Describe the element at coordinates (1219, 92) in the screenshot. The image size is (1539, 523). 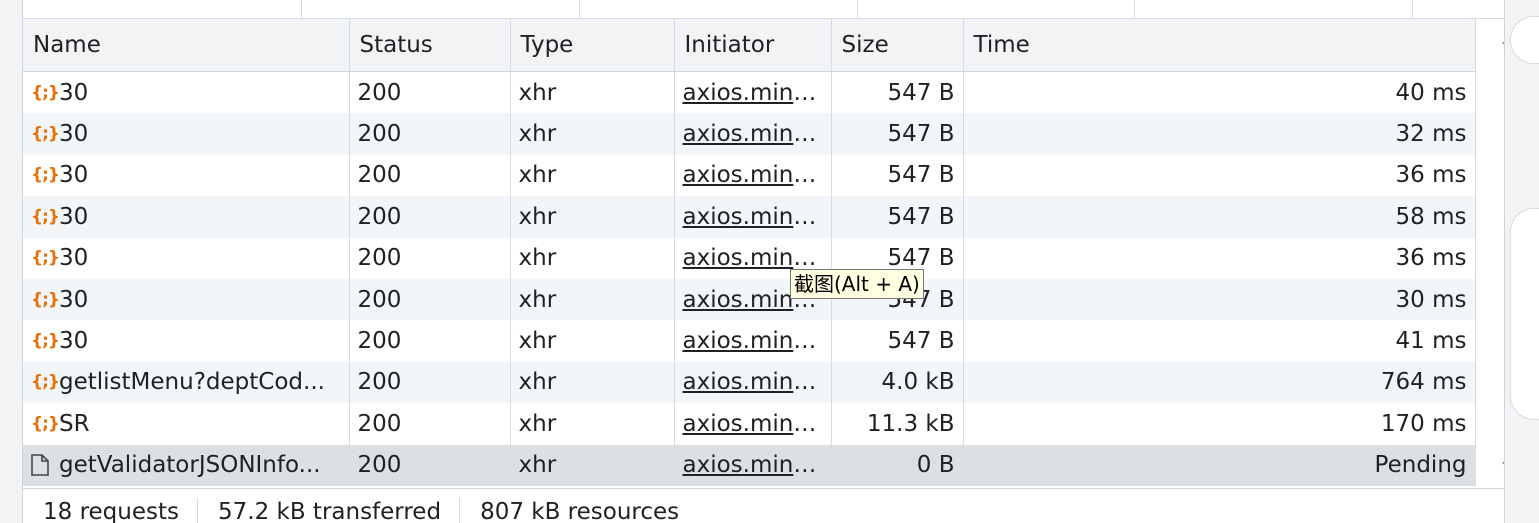
I see `cell-time: 40 ms` at that location.